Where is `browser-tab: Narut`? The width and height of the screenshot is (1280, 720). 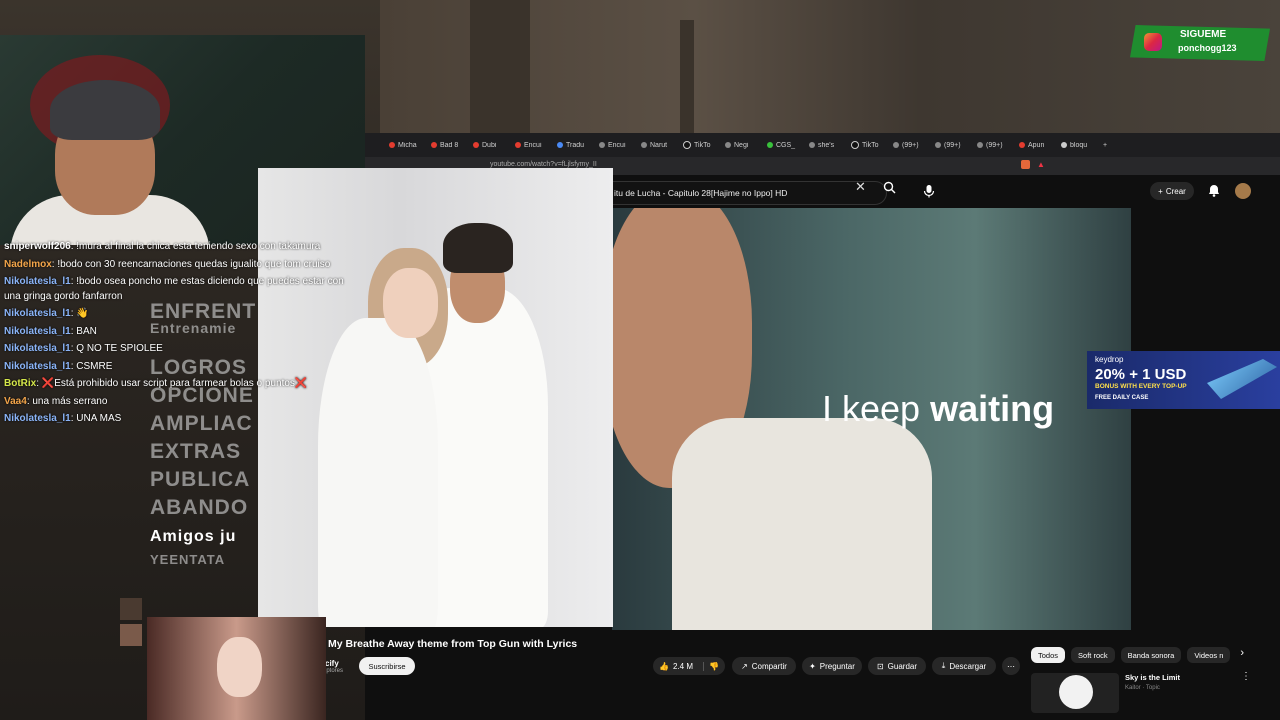
browser-tab: Narut is located at coordinates (656, 145).